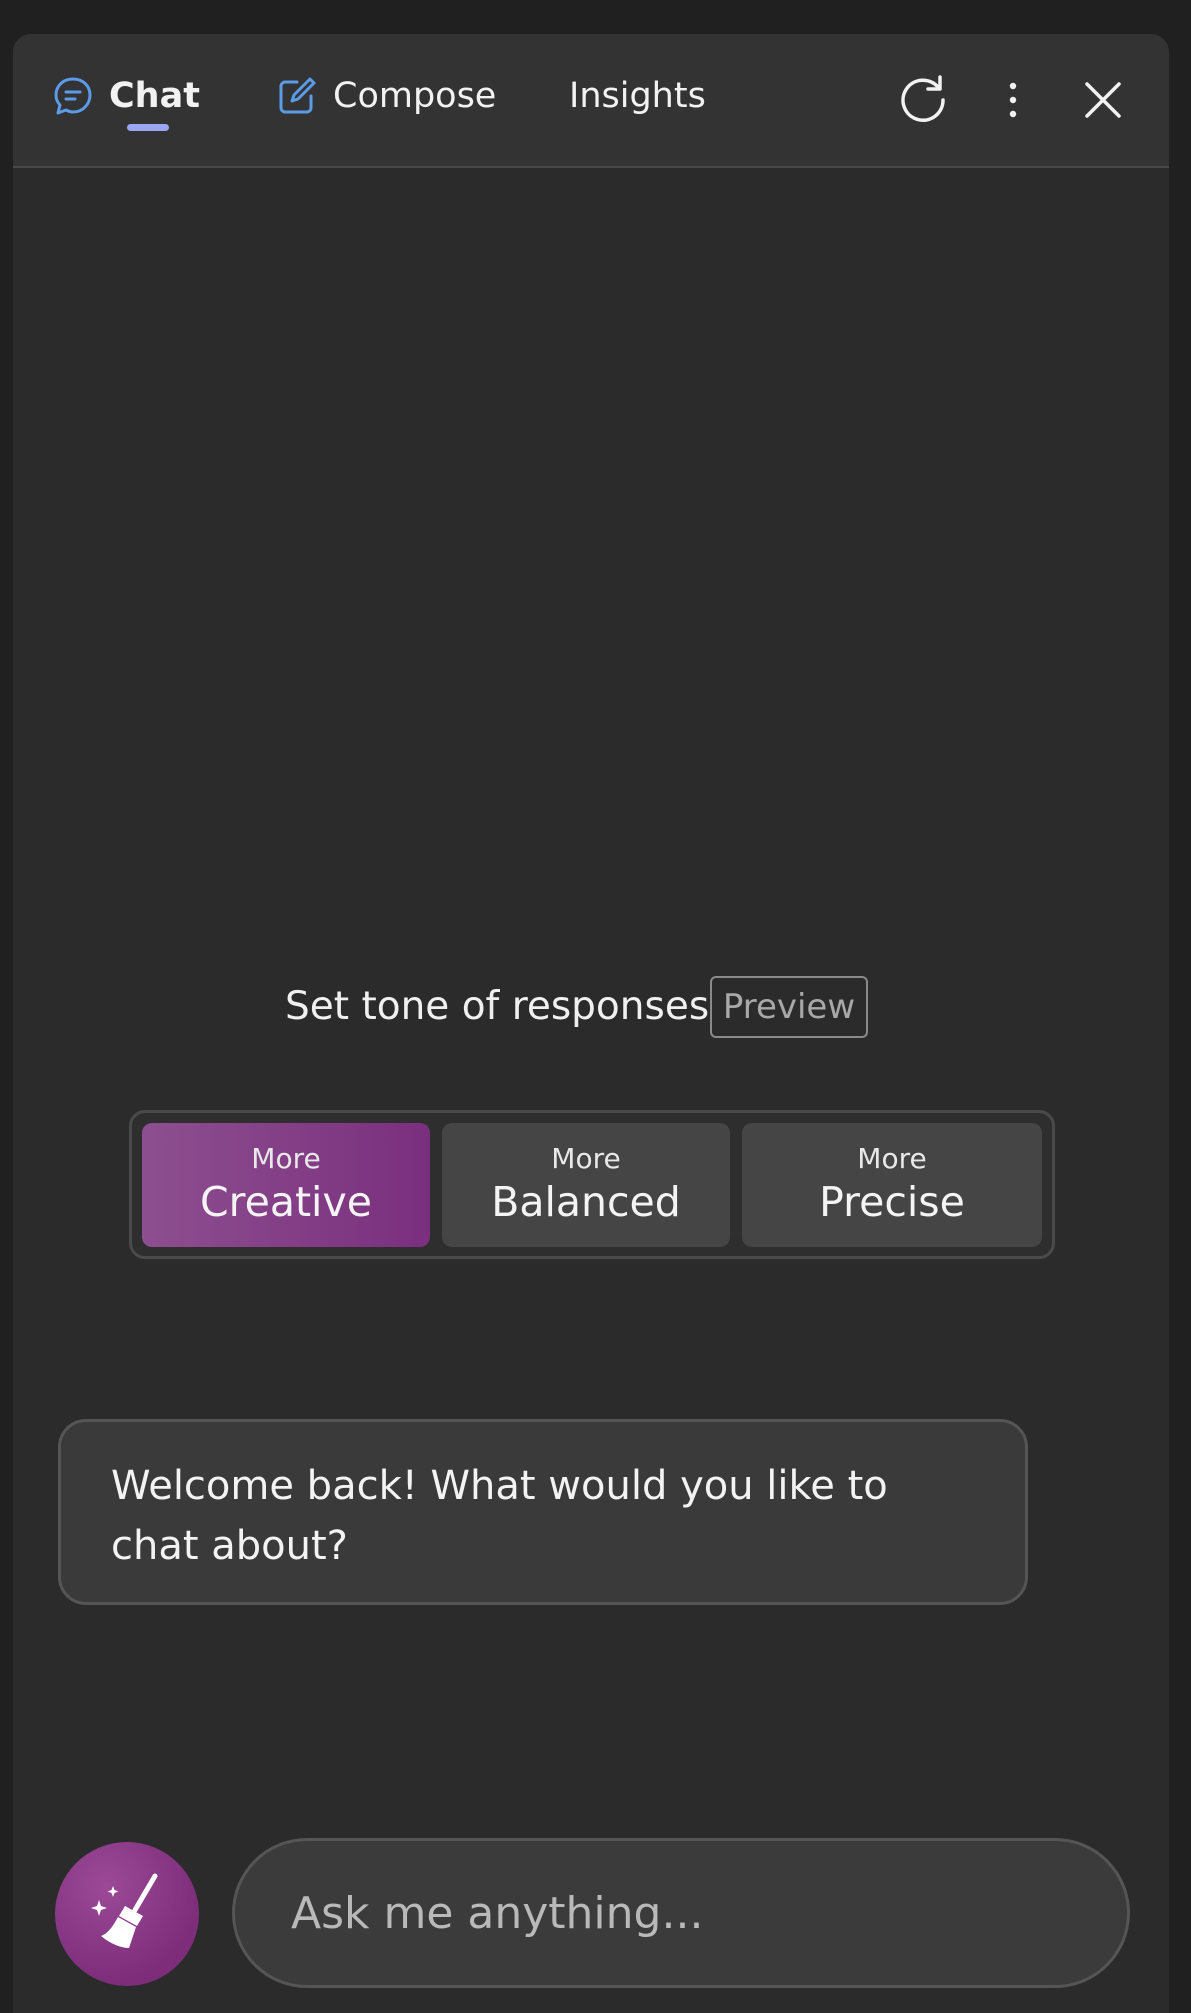 The image size is (1191, 2013). I want to click on close-button, so click(1103, 102).